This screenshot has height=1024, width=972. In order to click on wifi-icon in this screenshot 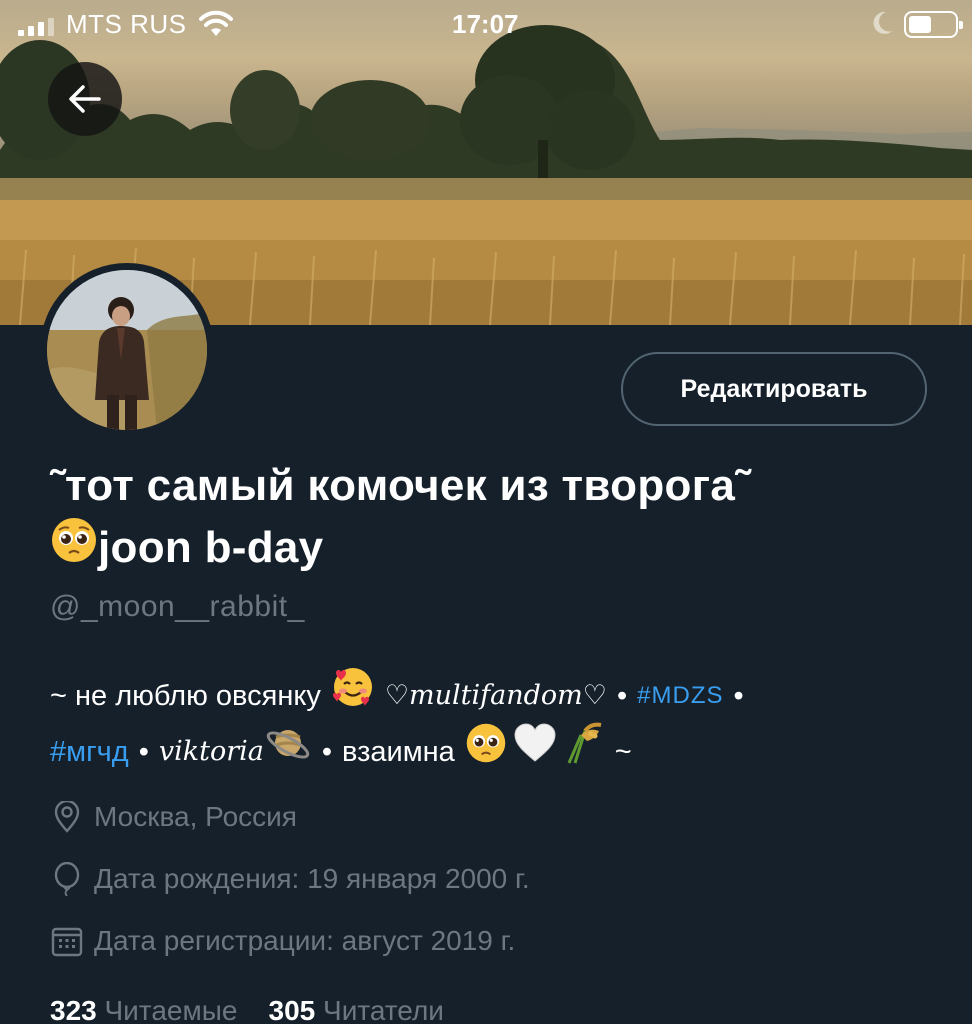, I will do `click(216, 27)`.